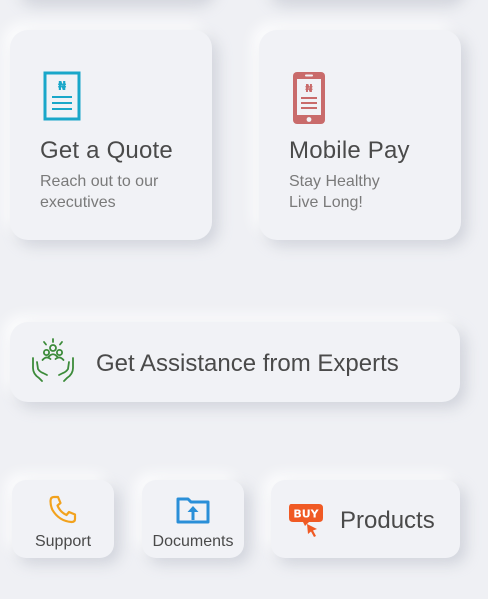 This screenshot has width=488, height=599. What do you see at coordinates (53, 361) in the screenshot?
I see `expert-hands-icon` at bounding box center [53, 361].